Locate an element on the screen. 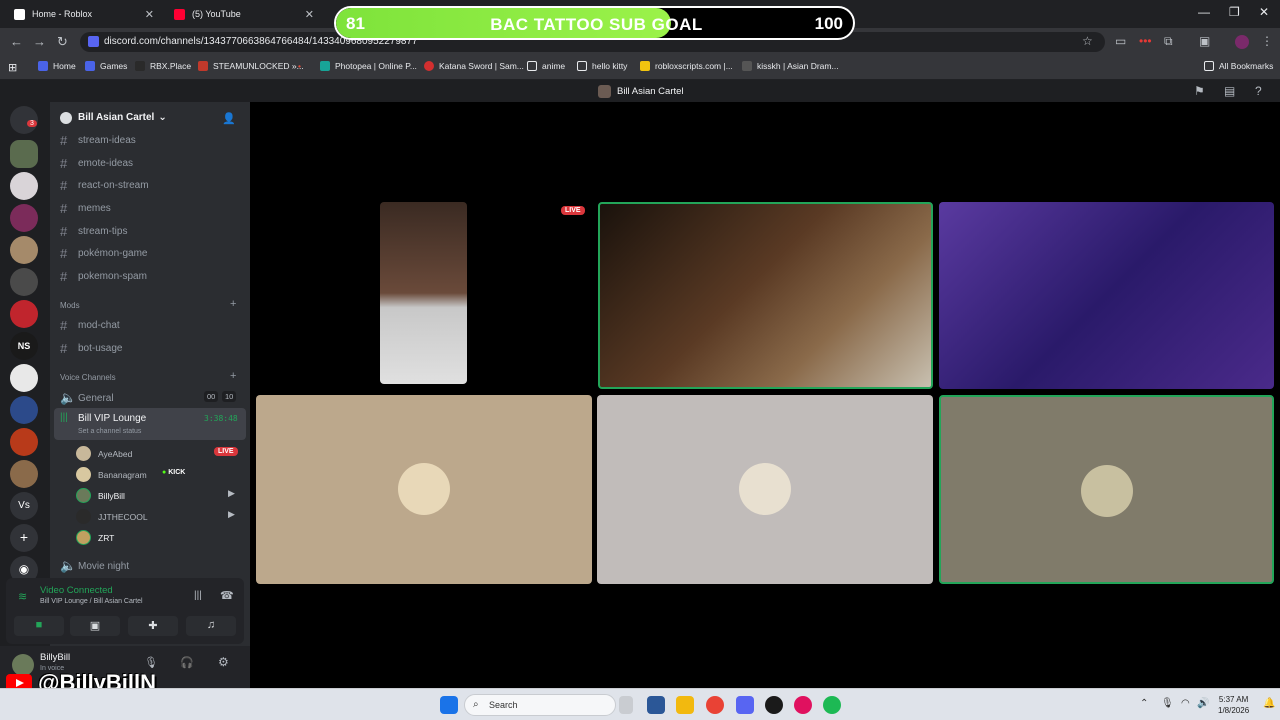 Image resolution: width=1280 pixels, height=720 pixels. video-tile-ayeabed-avatar is located at coordinates (424, 489).